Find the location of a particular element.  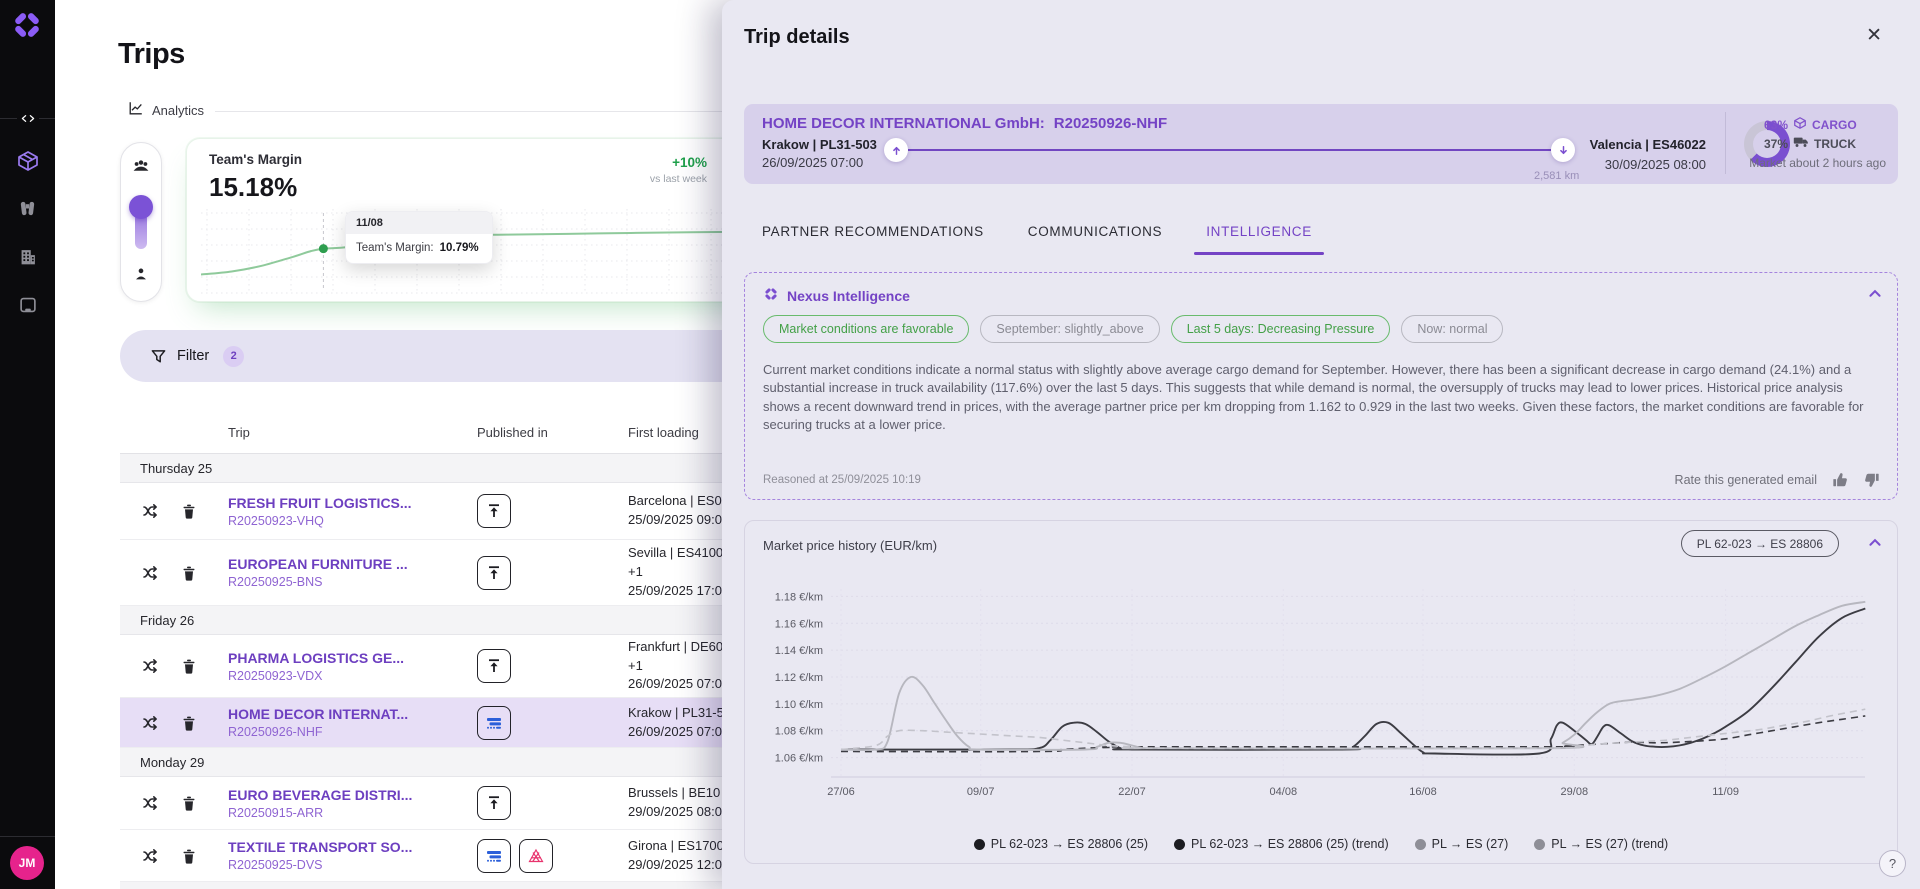

team-icon is located at coordinates (141, 168).